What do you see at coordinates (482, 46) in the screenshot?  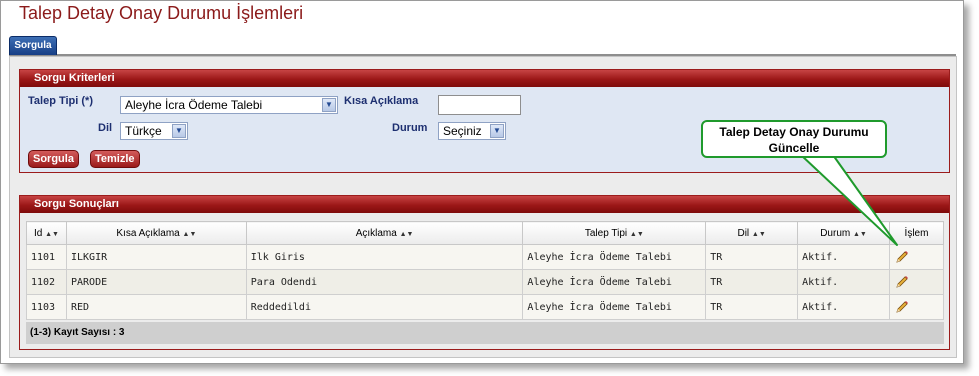 I see `tab-strip: Sorgula` at bounding box center [482, 46].